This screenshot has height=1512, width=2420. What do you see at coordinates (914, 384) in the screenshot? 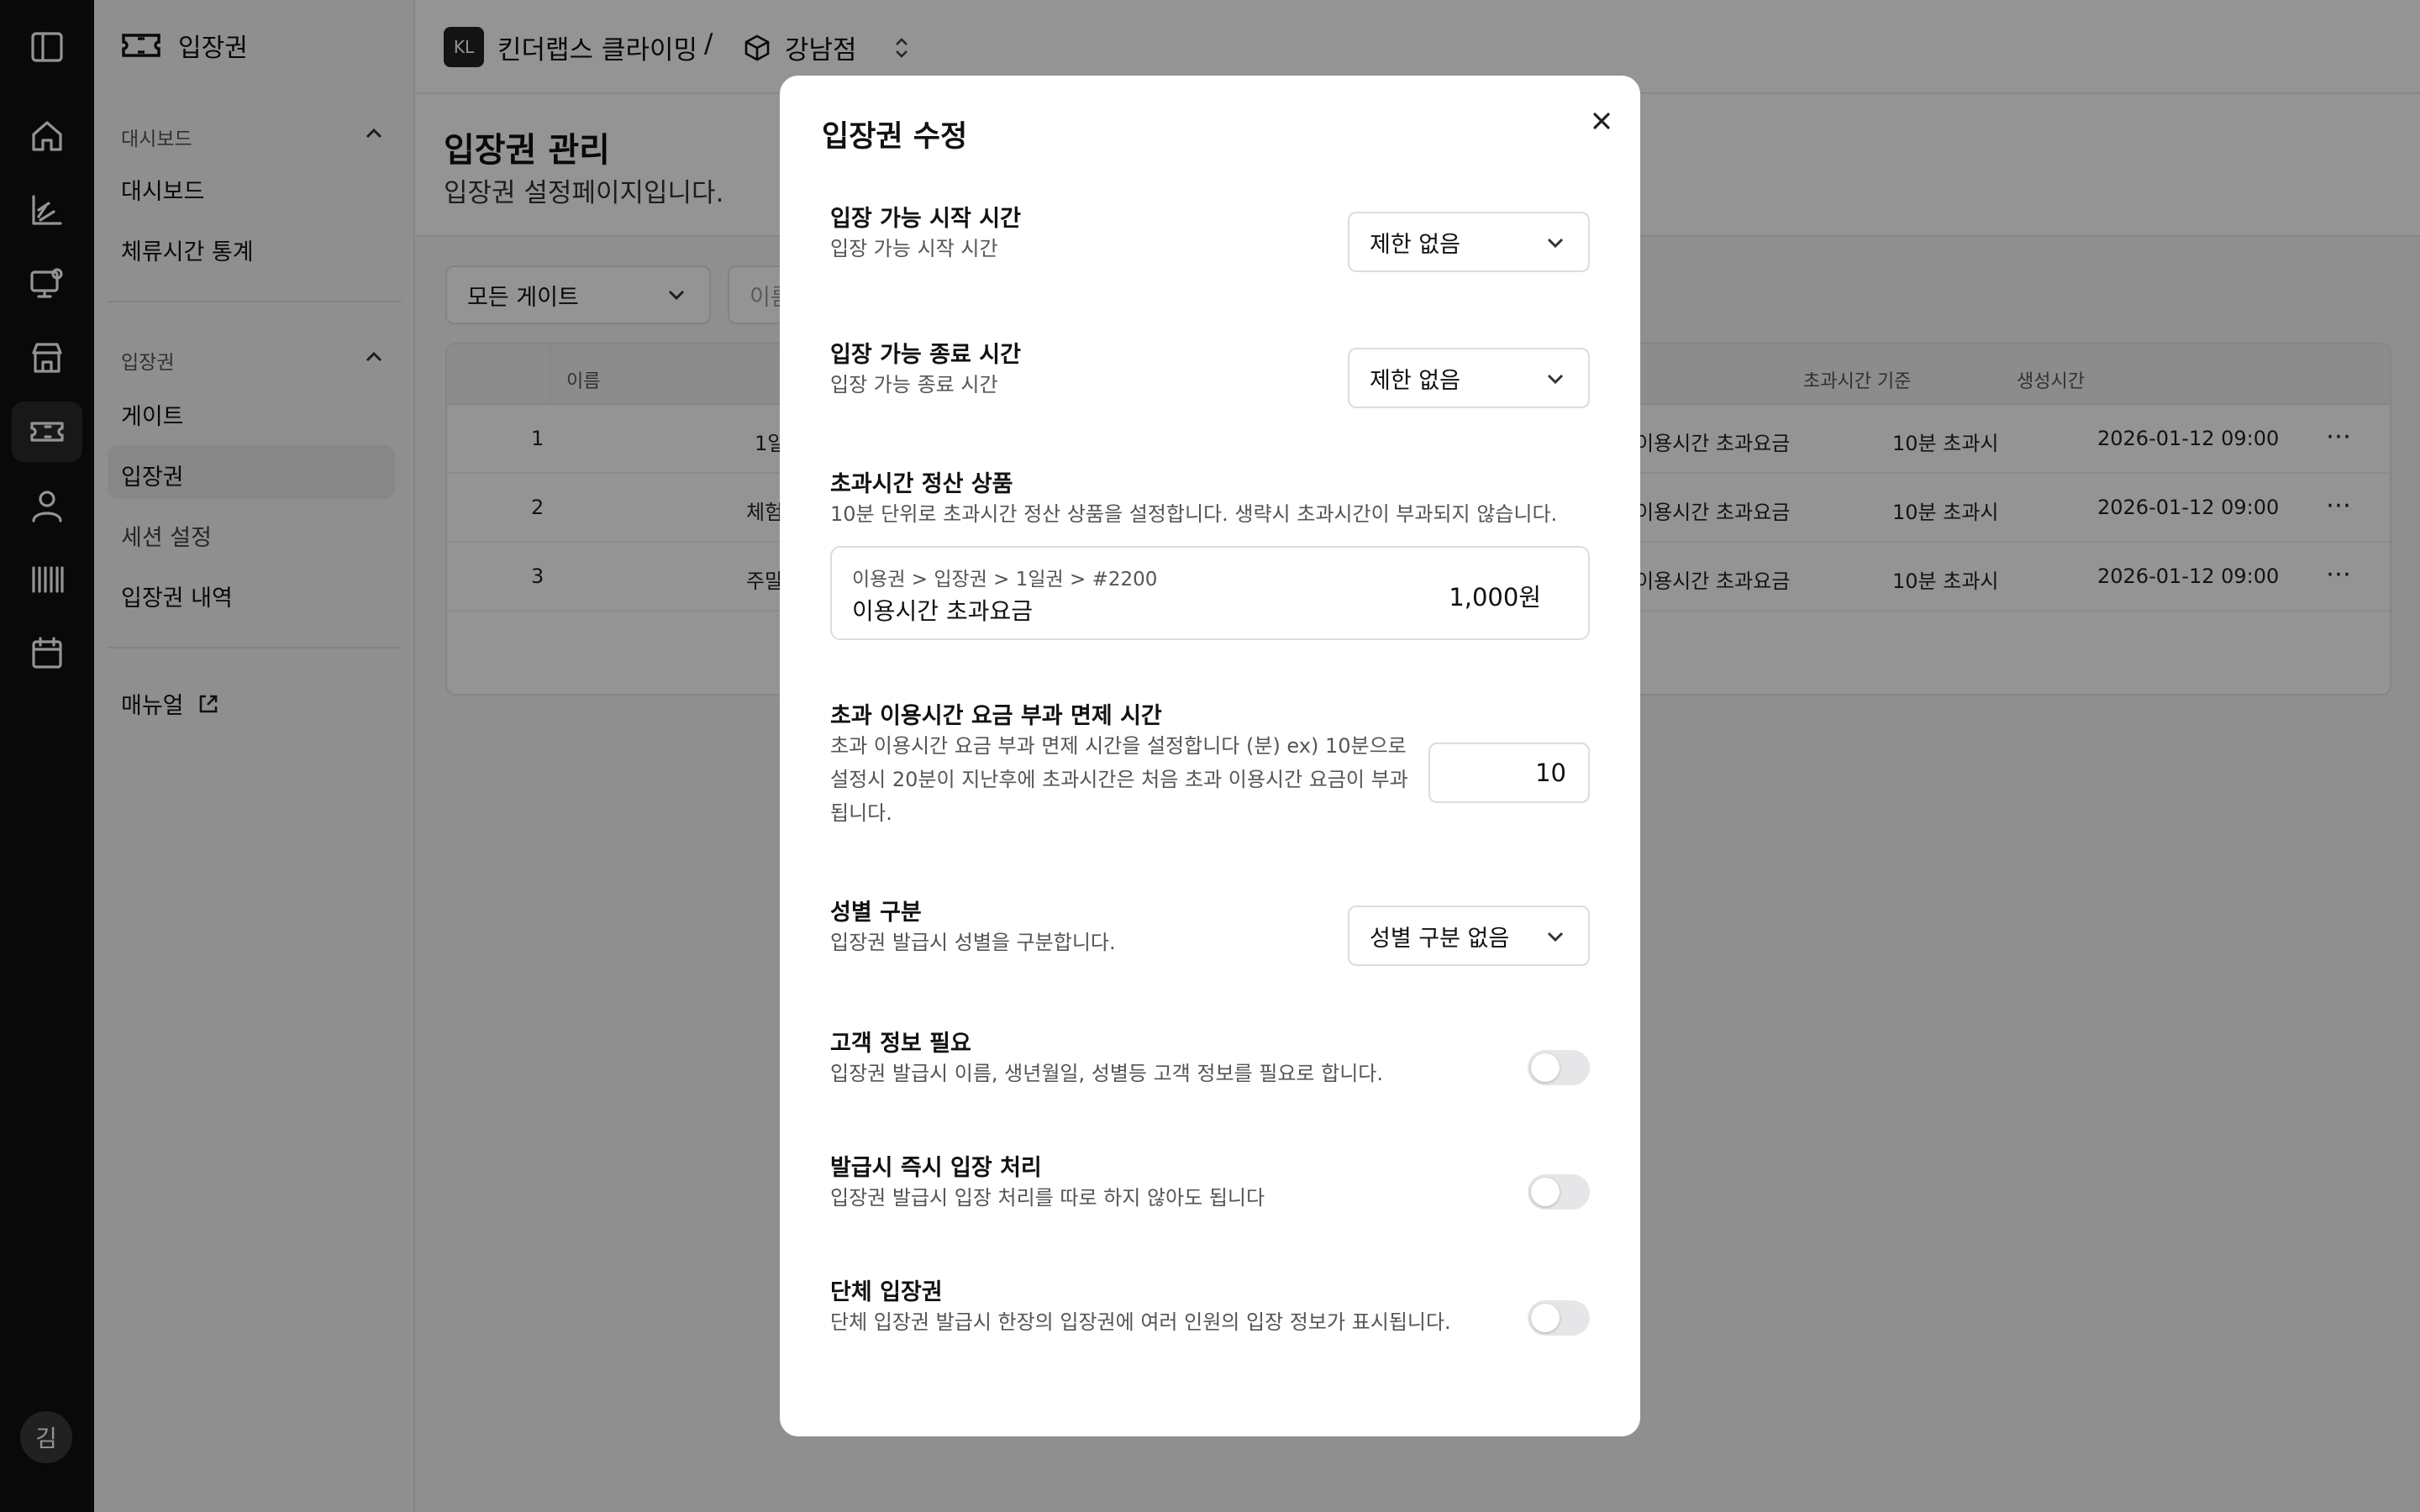
I see `end-time-desc: 입장 가능 종료 시간` at bounding box center [914, 384].